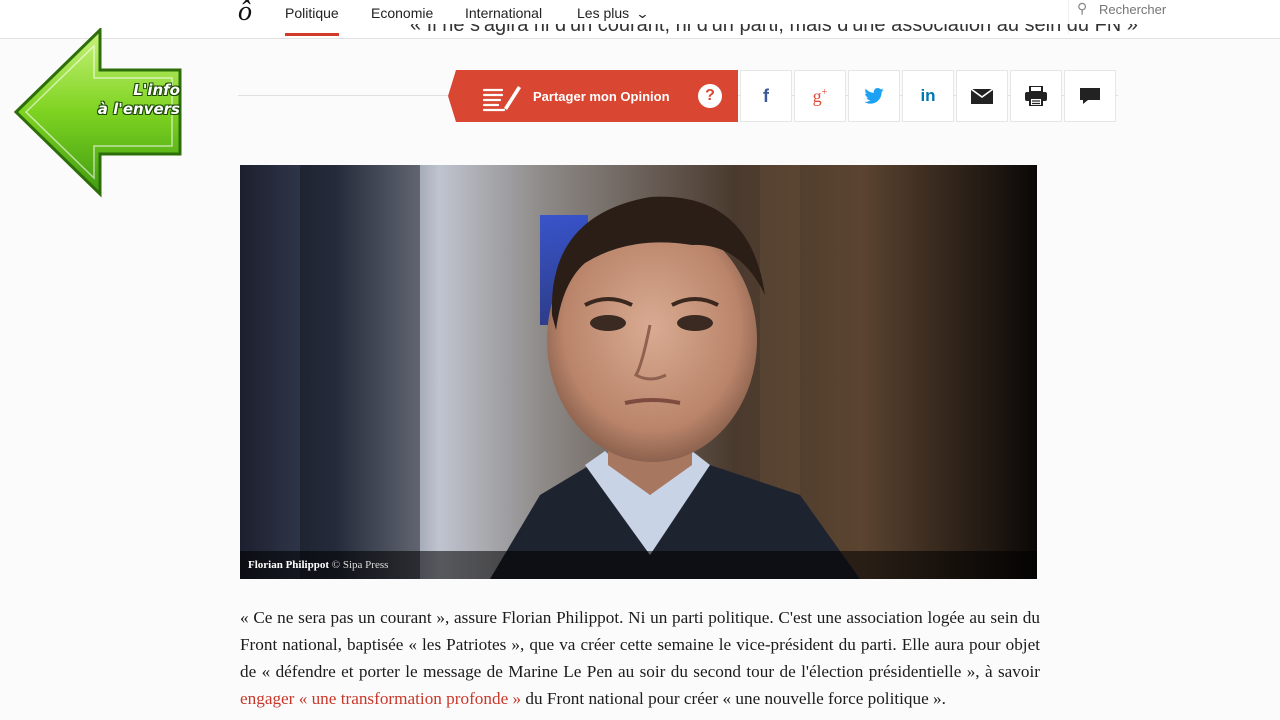 The height and width of the screenshot is (720, 1280). Describe the element at coordinates (710, 96) in the screenshot. I see `help-icon: ?` at that location.